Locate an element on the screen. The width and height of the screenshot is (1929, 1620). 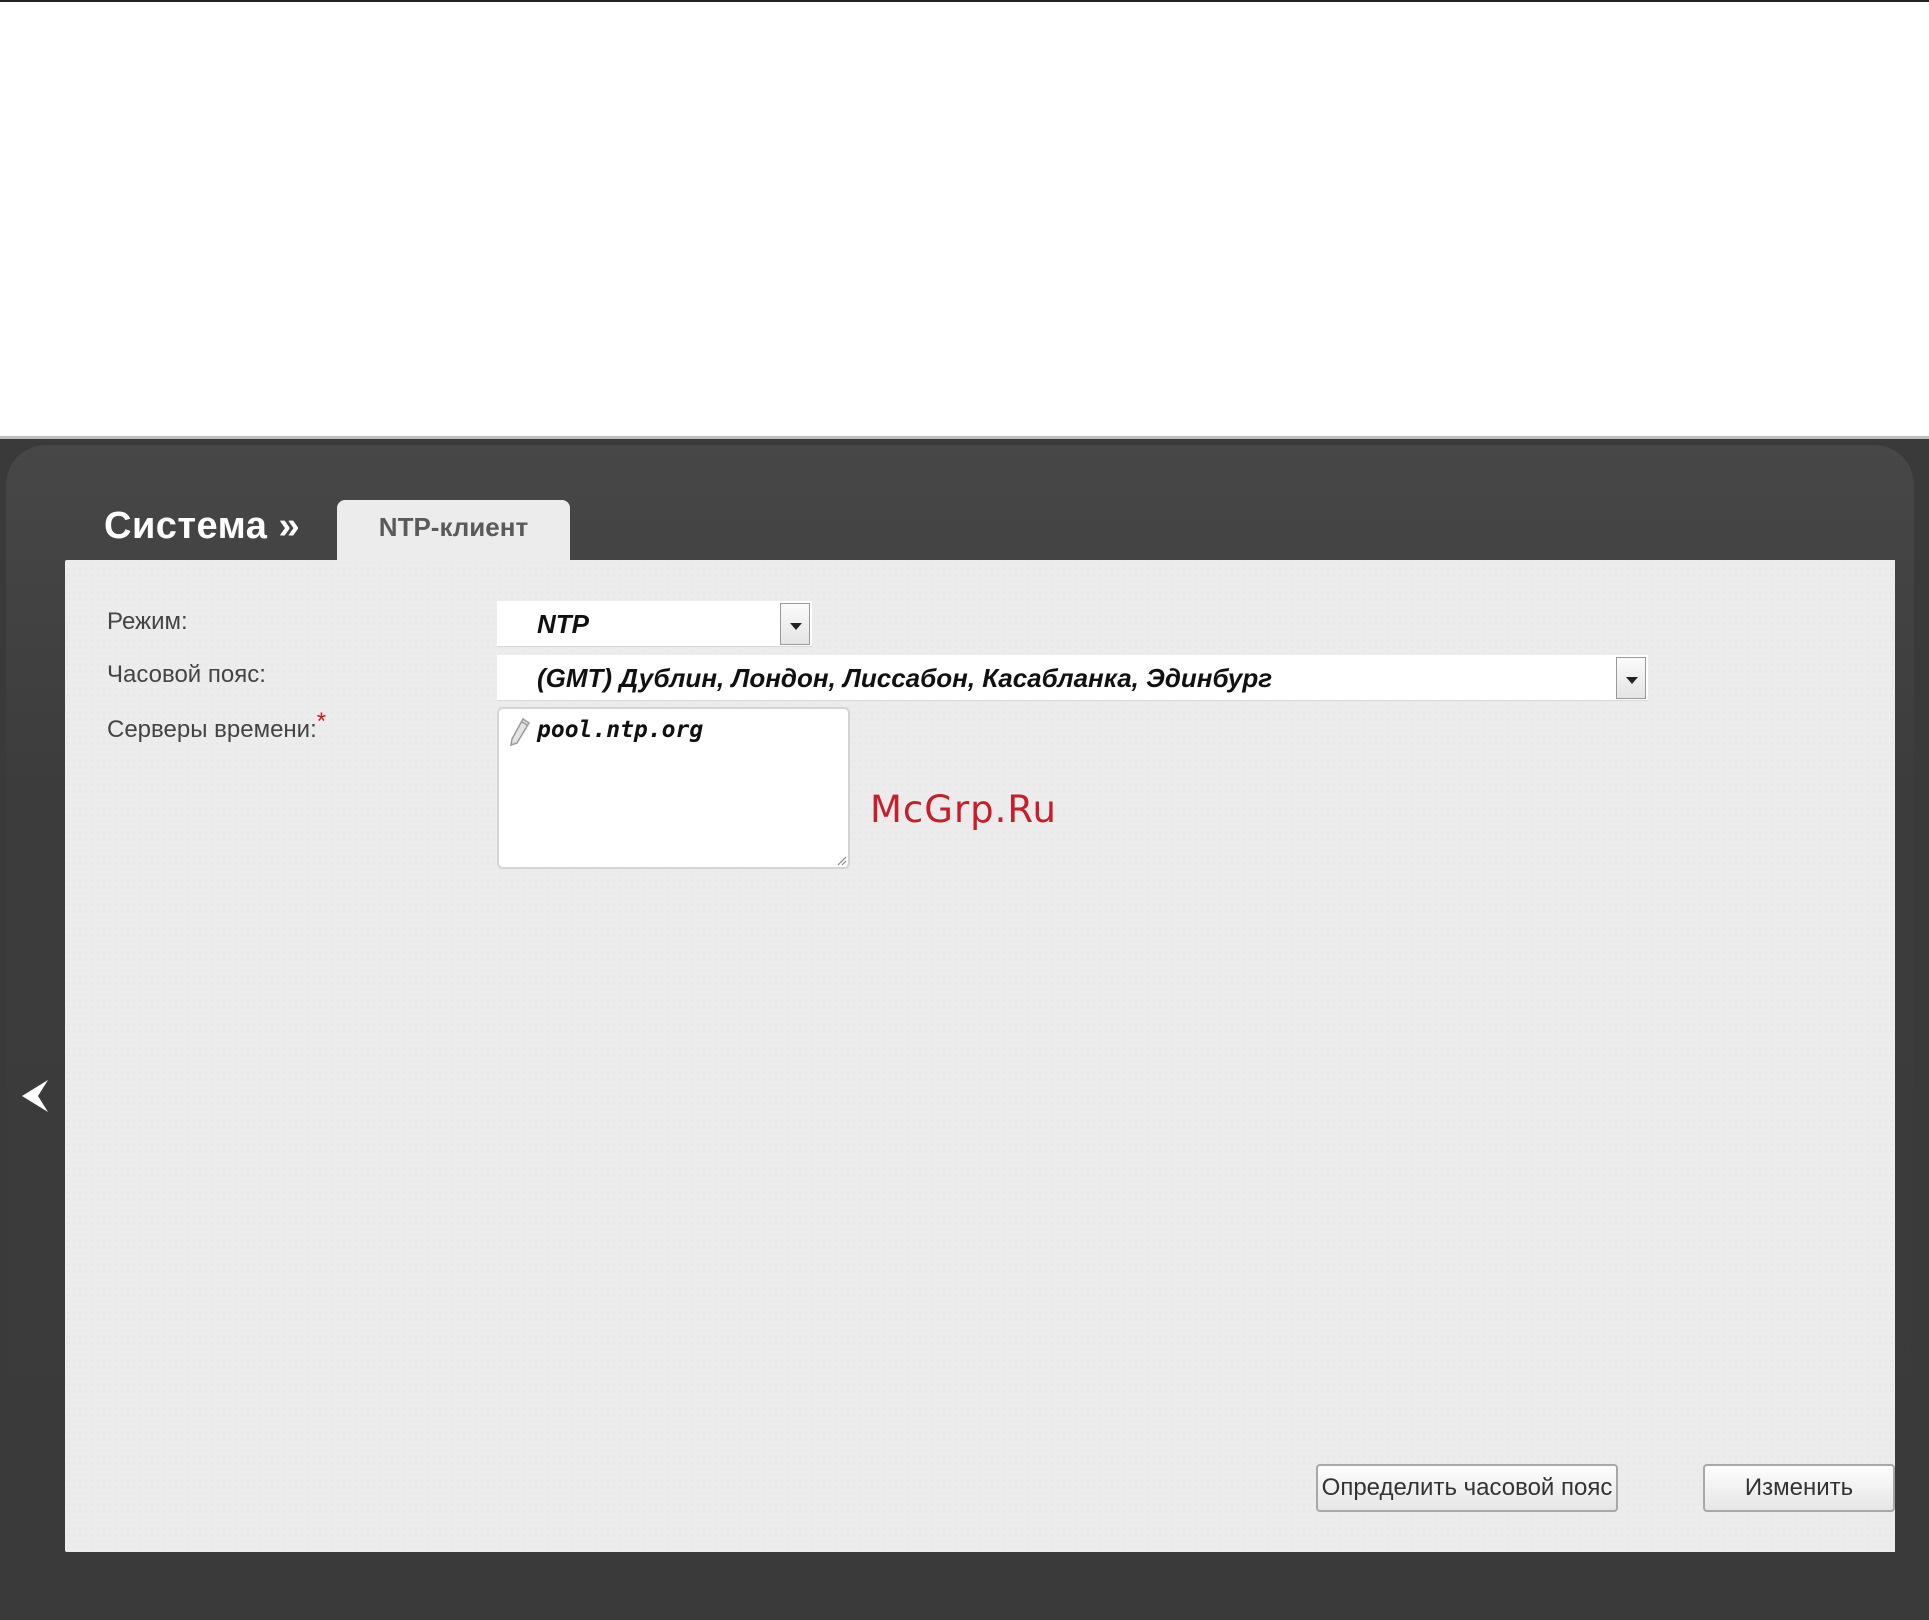
required-mark: * is located at coordinates (321, 721).